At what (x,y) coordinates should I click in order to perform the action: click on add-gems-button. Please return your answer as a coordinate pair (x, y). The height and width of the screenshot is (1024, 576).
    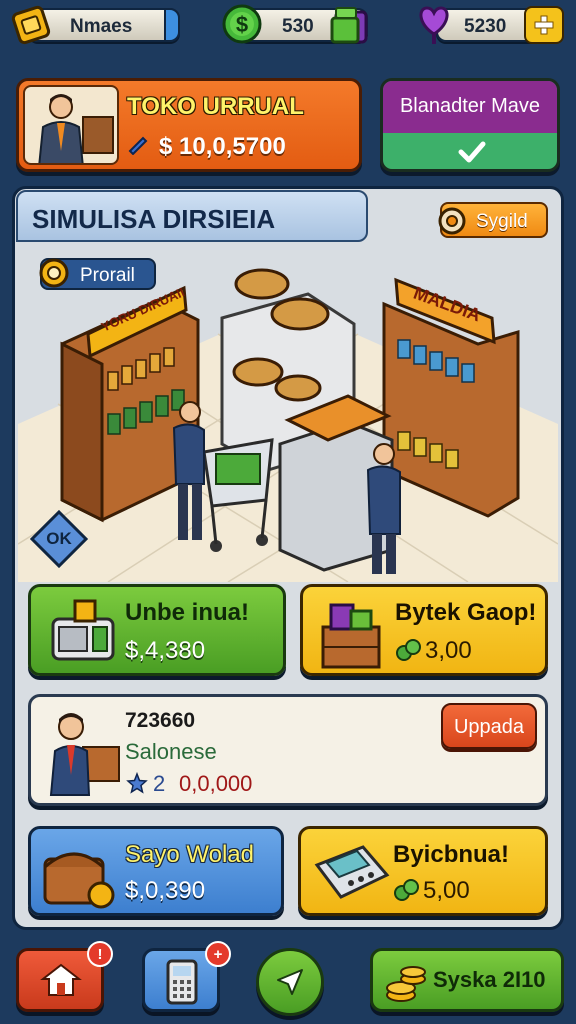
    Looking at the image, I should click on (544, 25).